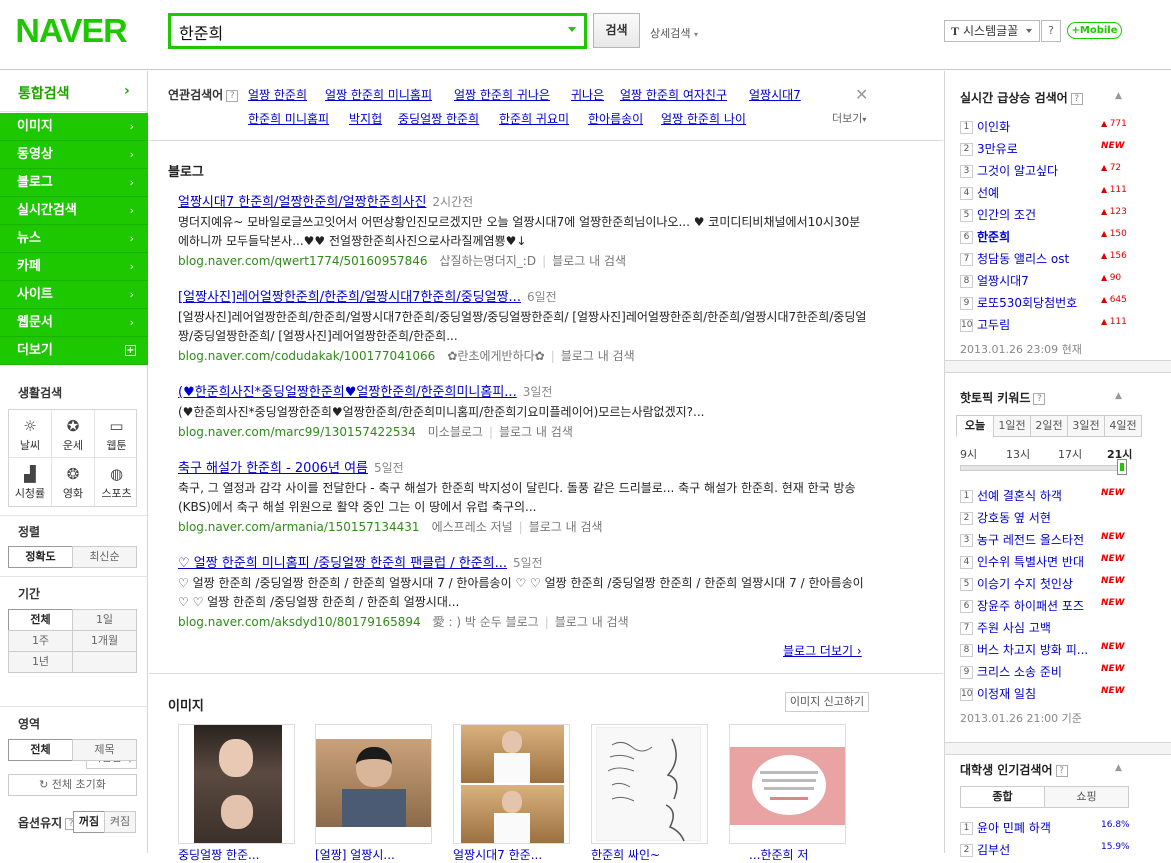 Image resolution: width=1171 pixels, height=863 pixels. Describe the element at coordinates (40, 620) in the screenshot. I see `period-all: 전체` at that location.